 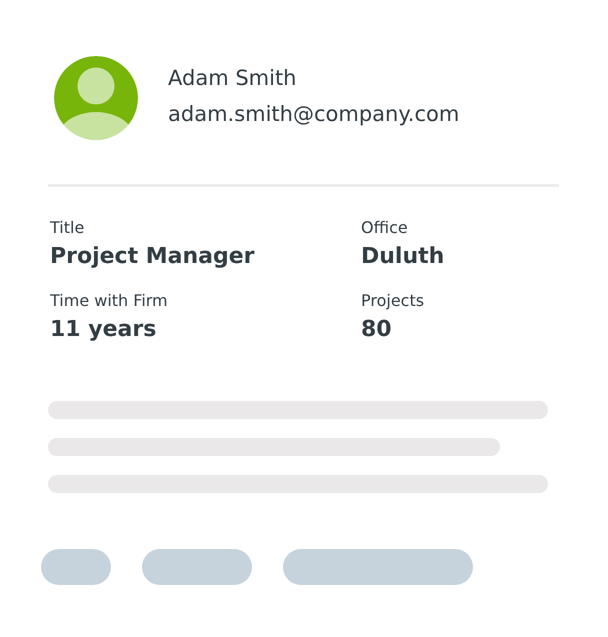 What do you see at coordinates (96, 98) in the screenshot?
I see `avatar-icon` at bounding box center [96, 98].